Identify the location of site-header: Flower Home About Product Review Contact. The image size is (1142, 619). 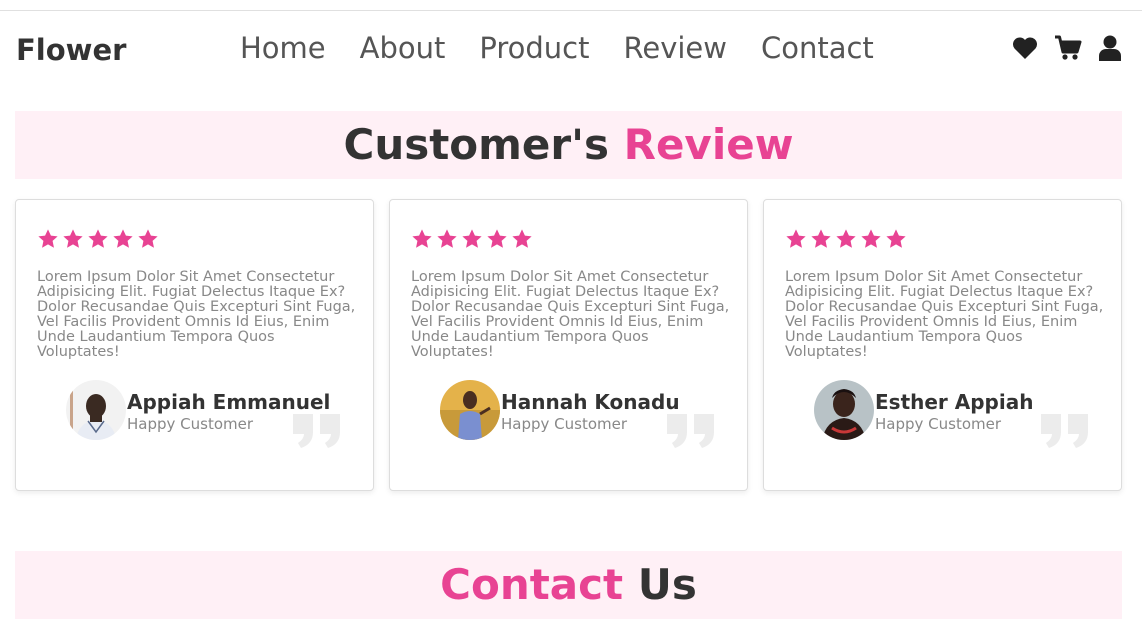
(571, 51).